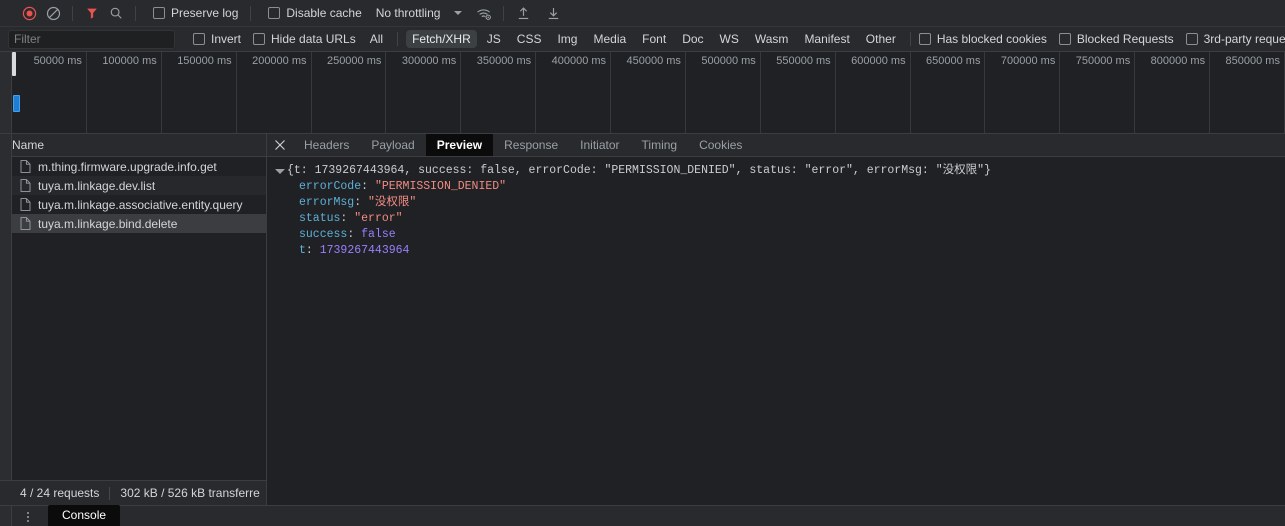  I want to click on transfer-size: 302 kB / 526 kB transferre, so click(190, 493).